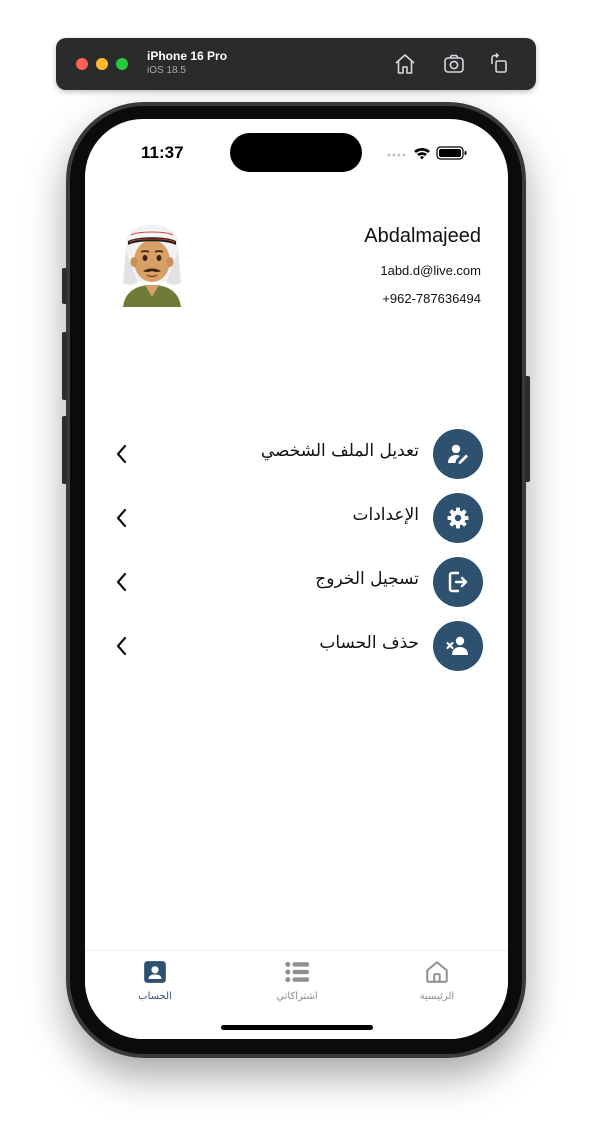 This screenshot has width=592, height=1132. What do you see at coordinates (298, 646) in the screenshot?
I see `menu-item-delete-account: حذف الحساب` at bounding box center [298, 646].